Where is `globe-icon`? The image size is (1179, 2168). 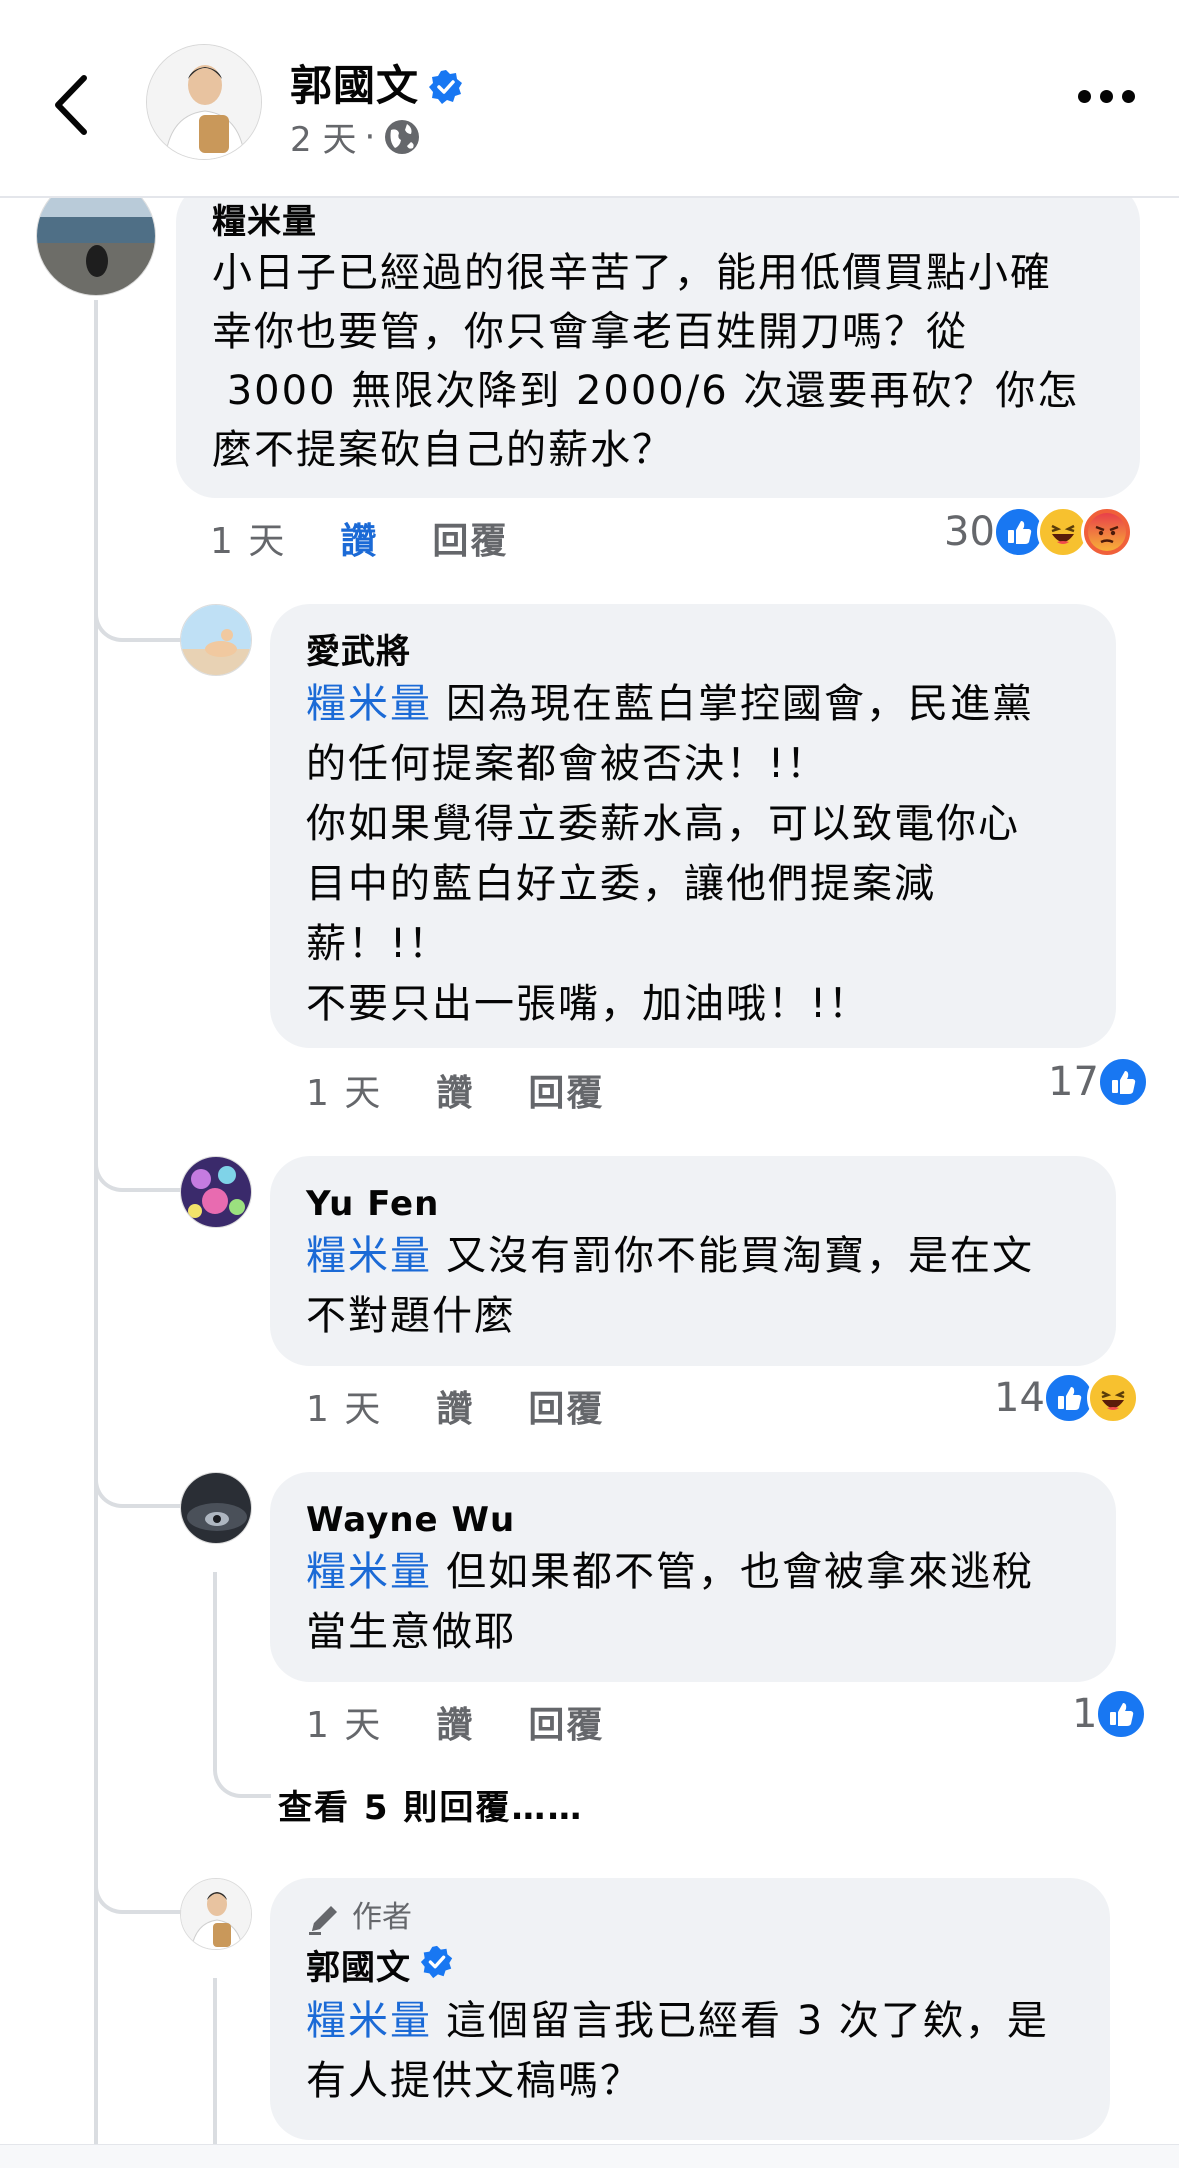 globe-icon is located at coordinates (402, 136).